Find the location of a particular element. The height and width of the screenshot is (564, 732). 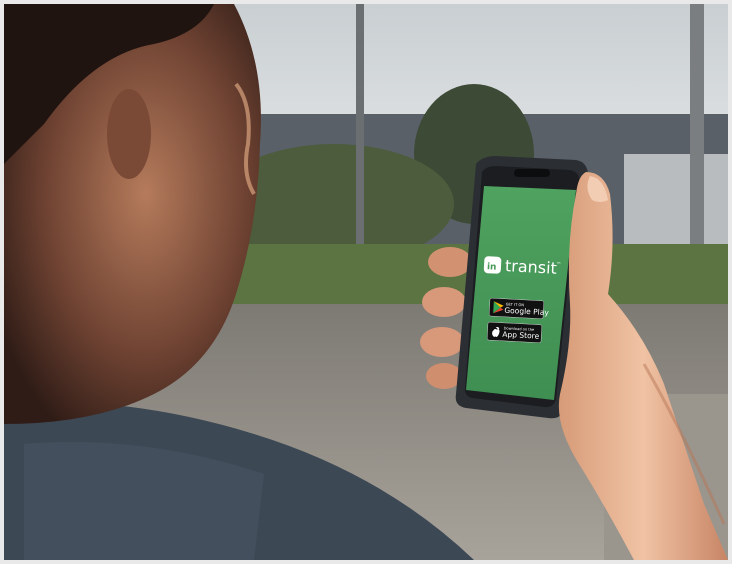

utility-pole is located at coordinates (360, 134).